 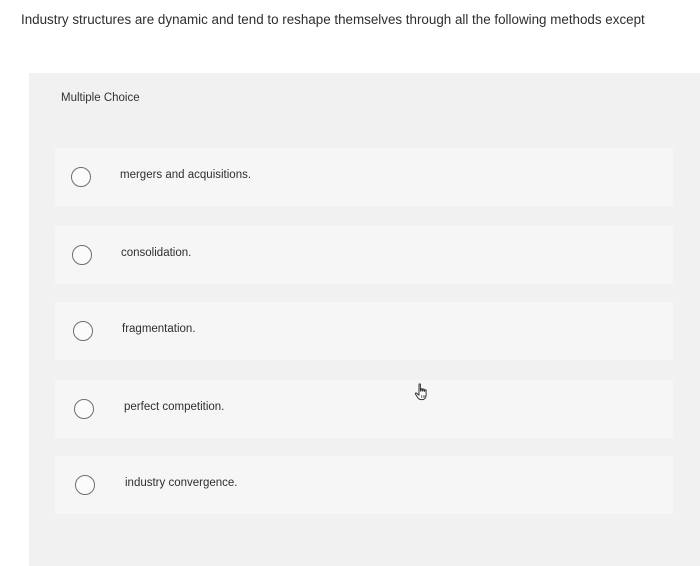 I want to click on question-type-label: Multiple Choice, so click(x=100, y=98).